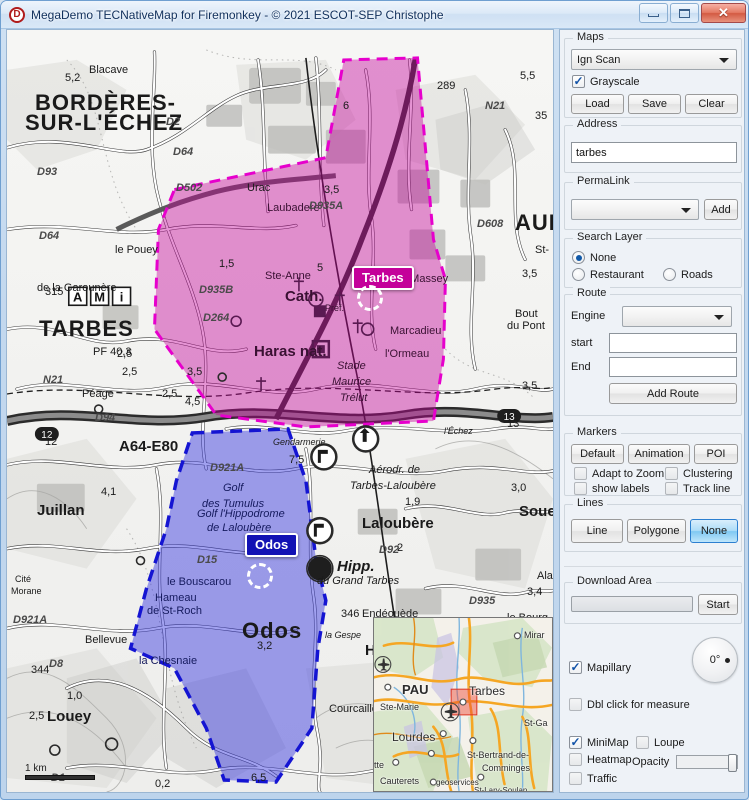  I want to click on minimap-place-label: Tarbes, so click(487, 691).